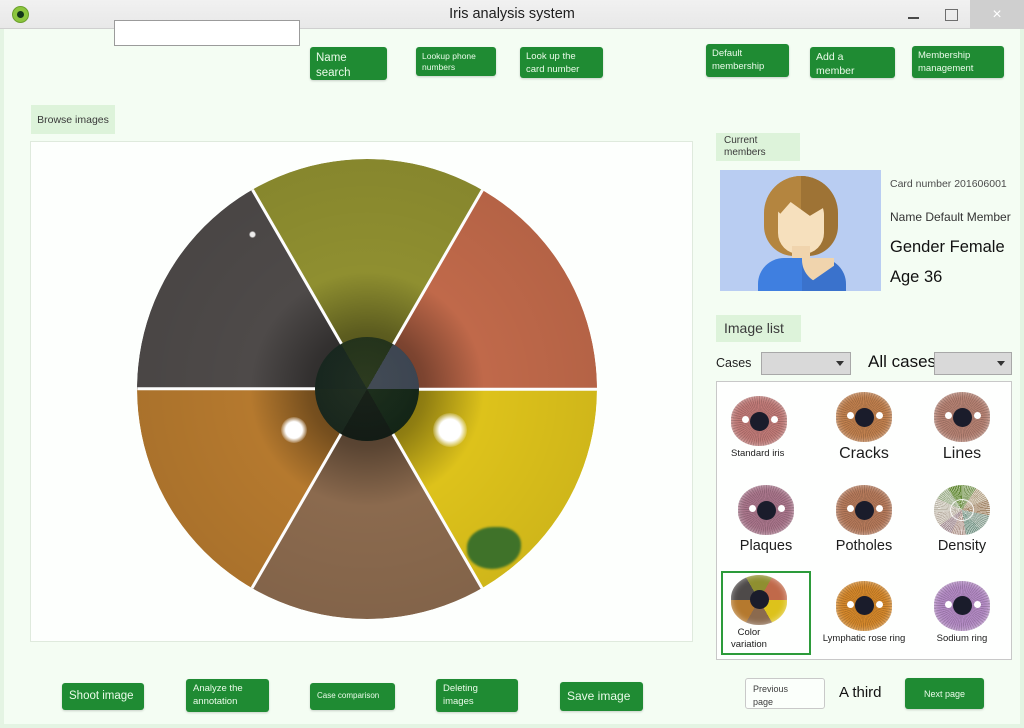 The image size is (1024, 728). What do you see at coordinates (601, 696) in the screenshot?
I see `save-image-button: Save image` at bounding box center [601, 696].